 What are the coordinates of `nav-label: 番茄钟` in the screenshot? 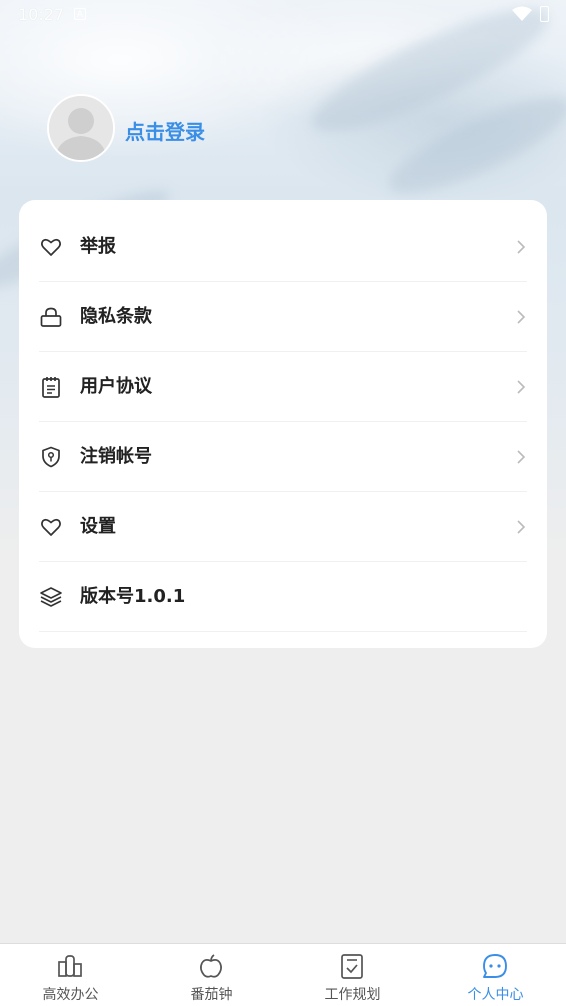 It's located at (211, 995).